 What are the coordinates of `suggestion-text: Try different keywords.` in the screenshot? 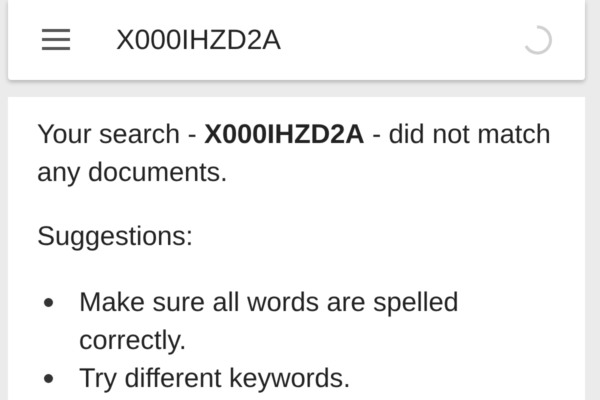 It's located at (215, 378).